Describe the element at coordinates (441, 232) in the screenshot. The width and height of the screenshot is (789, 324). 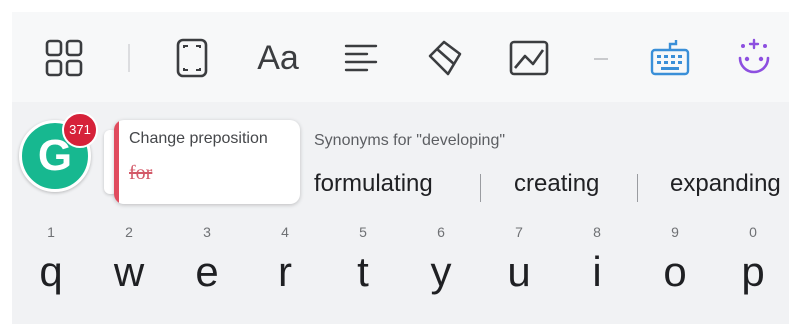
I see `key-number-hint: 6` at that location.